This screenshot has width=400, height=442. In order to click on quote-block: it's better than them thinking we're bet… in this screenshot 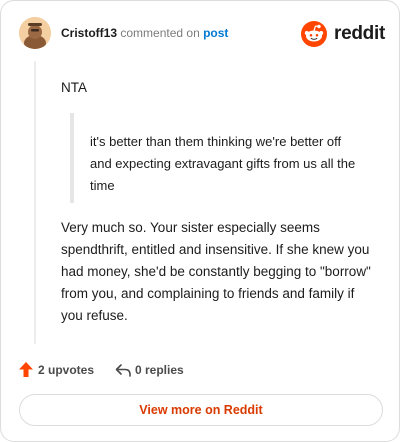, I will do `click(215, 158)`.